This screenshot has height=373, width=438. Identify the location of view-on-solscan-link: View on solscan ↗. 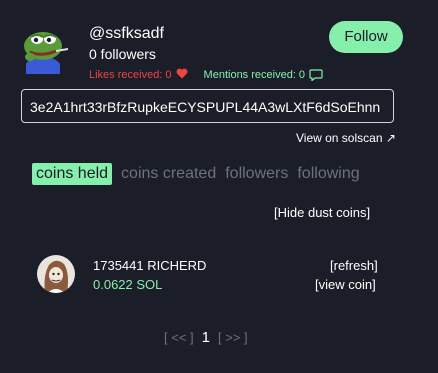
(346, 138).